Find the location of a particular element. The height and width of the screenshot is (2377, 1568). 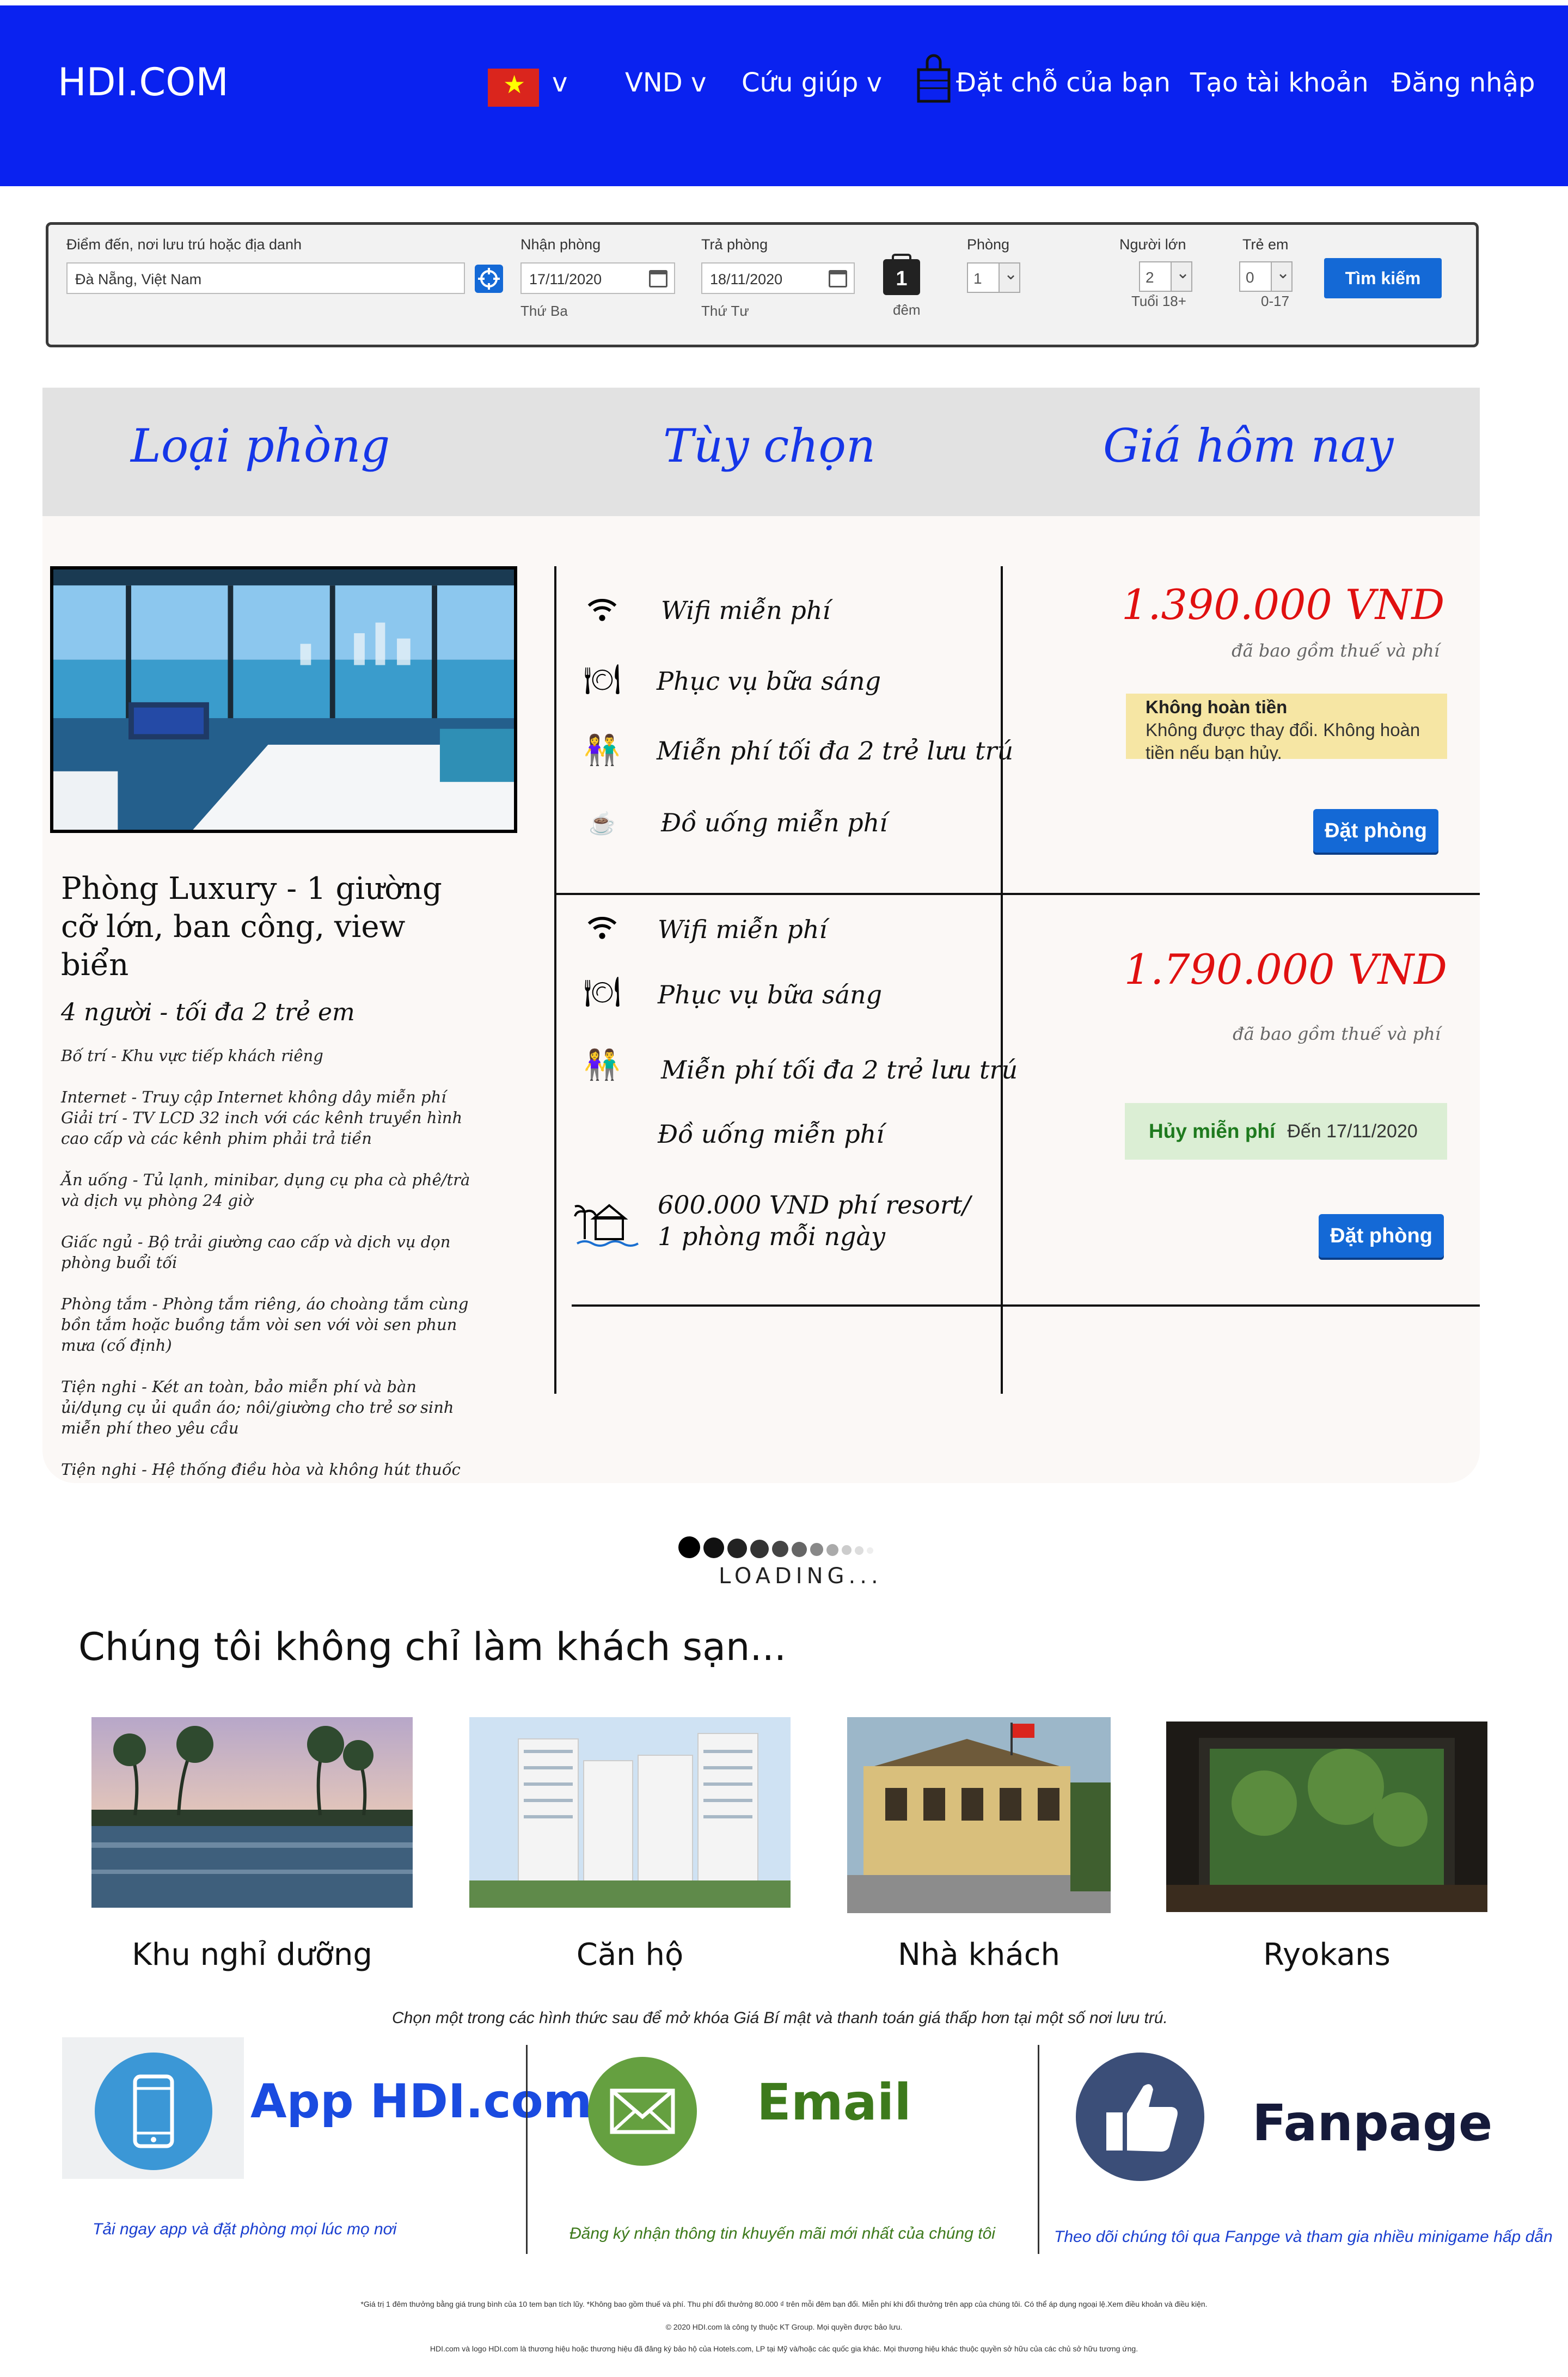

amenity-breakfast: Phục vụ bữa sáng is located at coordinates (770, 994).